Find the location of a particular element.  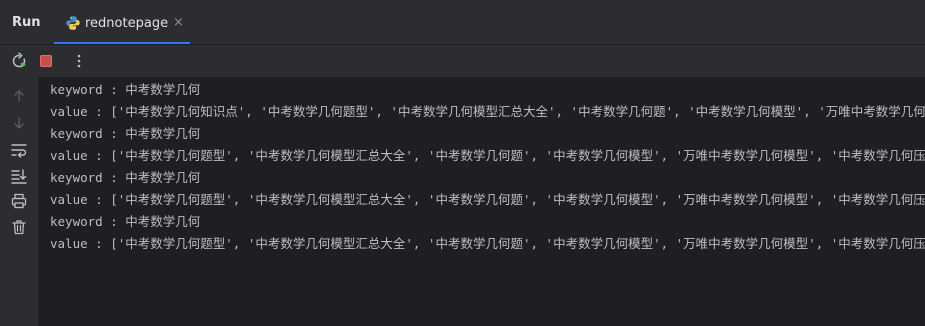

active-tab-indicator is located at coordinates (122, 43).